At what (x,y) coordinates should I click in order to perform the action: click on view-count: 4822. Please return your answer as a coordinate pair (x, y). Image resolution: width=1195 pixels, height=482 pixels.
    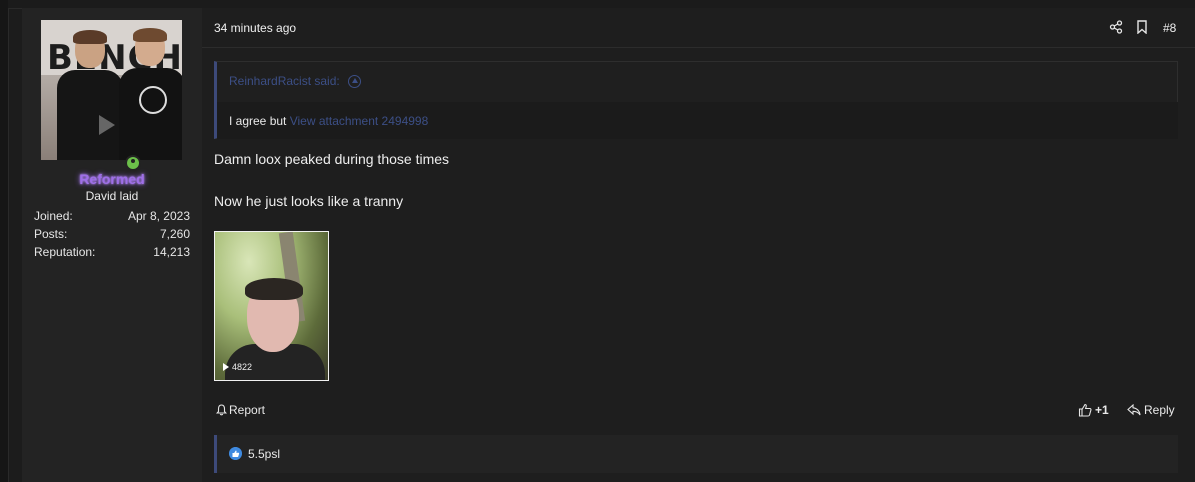
    Looking at the image, I should click on (237, 367).